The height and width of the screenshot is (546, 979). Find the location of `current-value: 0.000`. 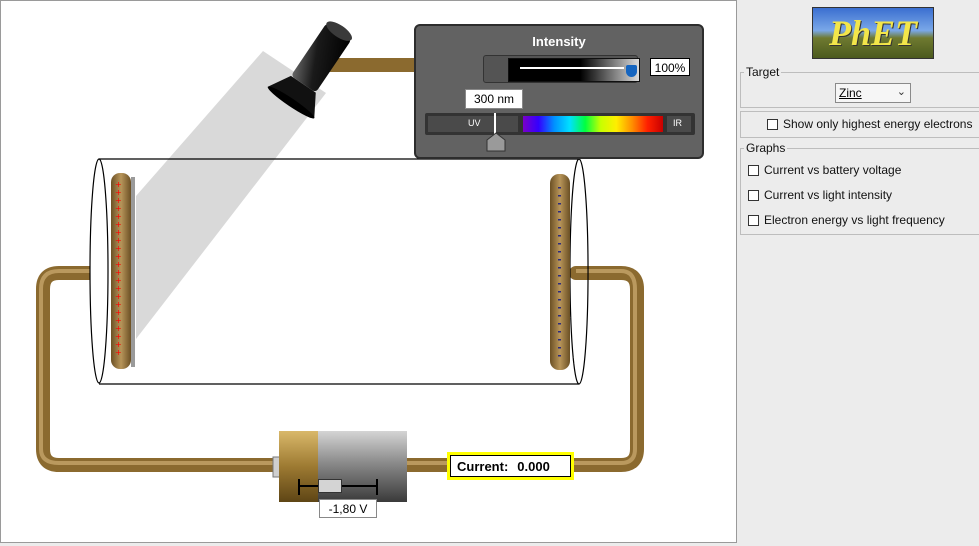

current-value: 0.000 is located at coordinates (533, 466).